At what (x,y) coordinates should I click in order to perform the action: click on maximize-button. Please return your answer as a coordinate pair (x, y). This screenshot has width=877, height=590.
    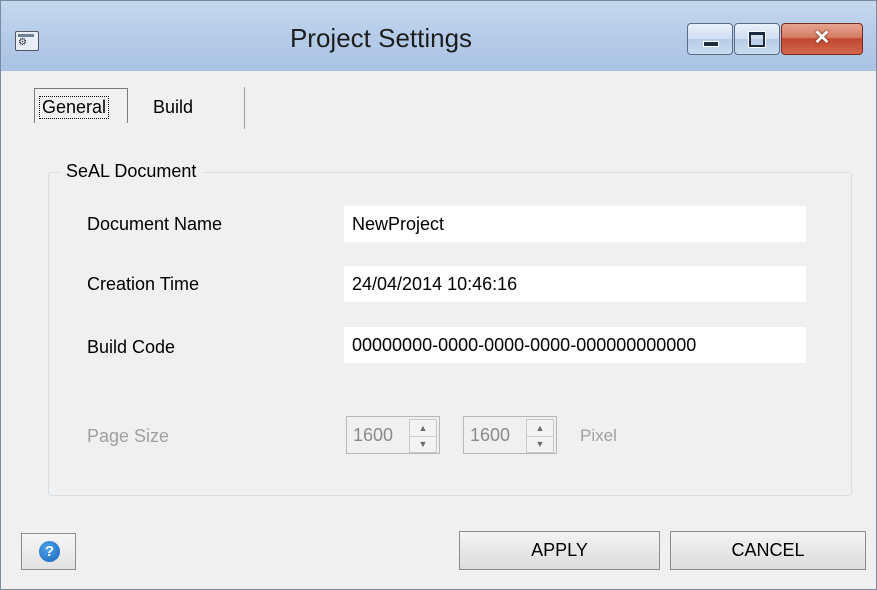
    Looking at the image, I should click on (757, 39).